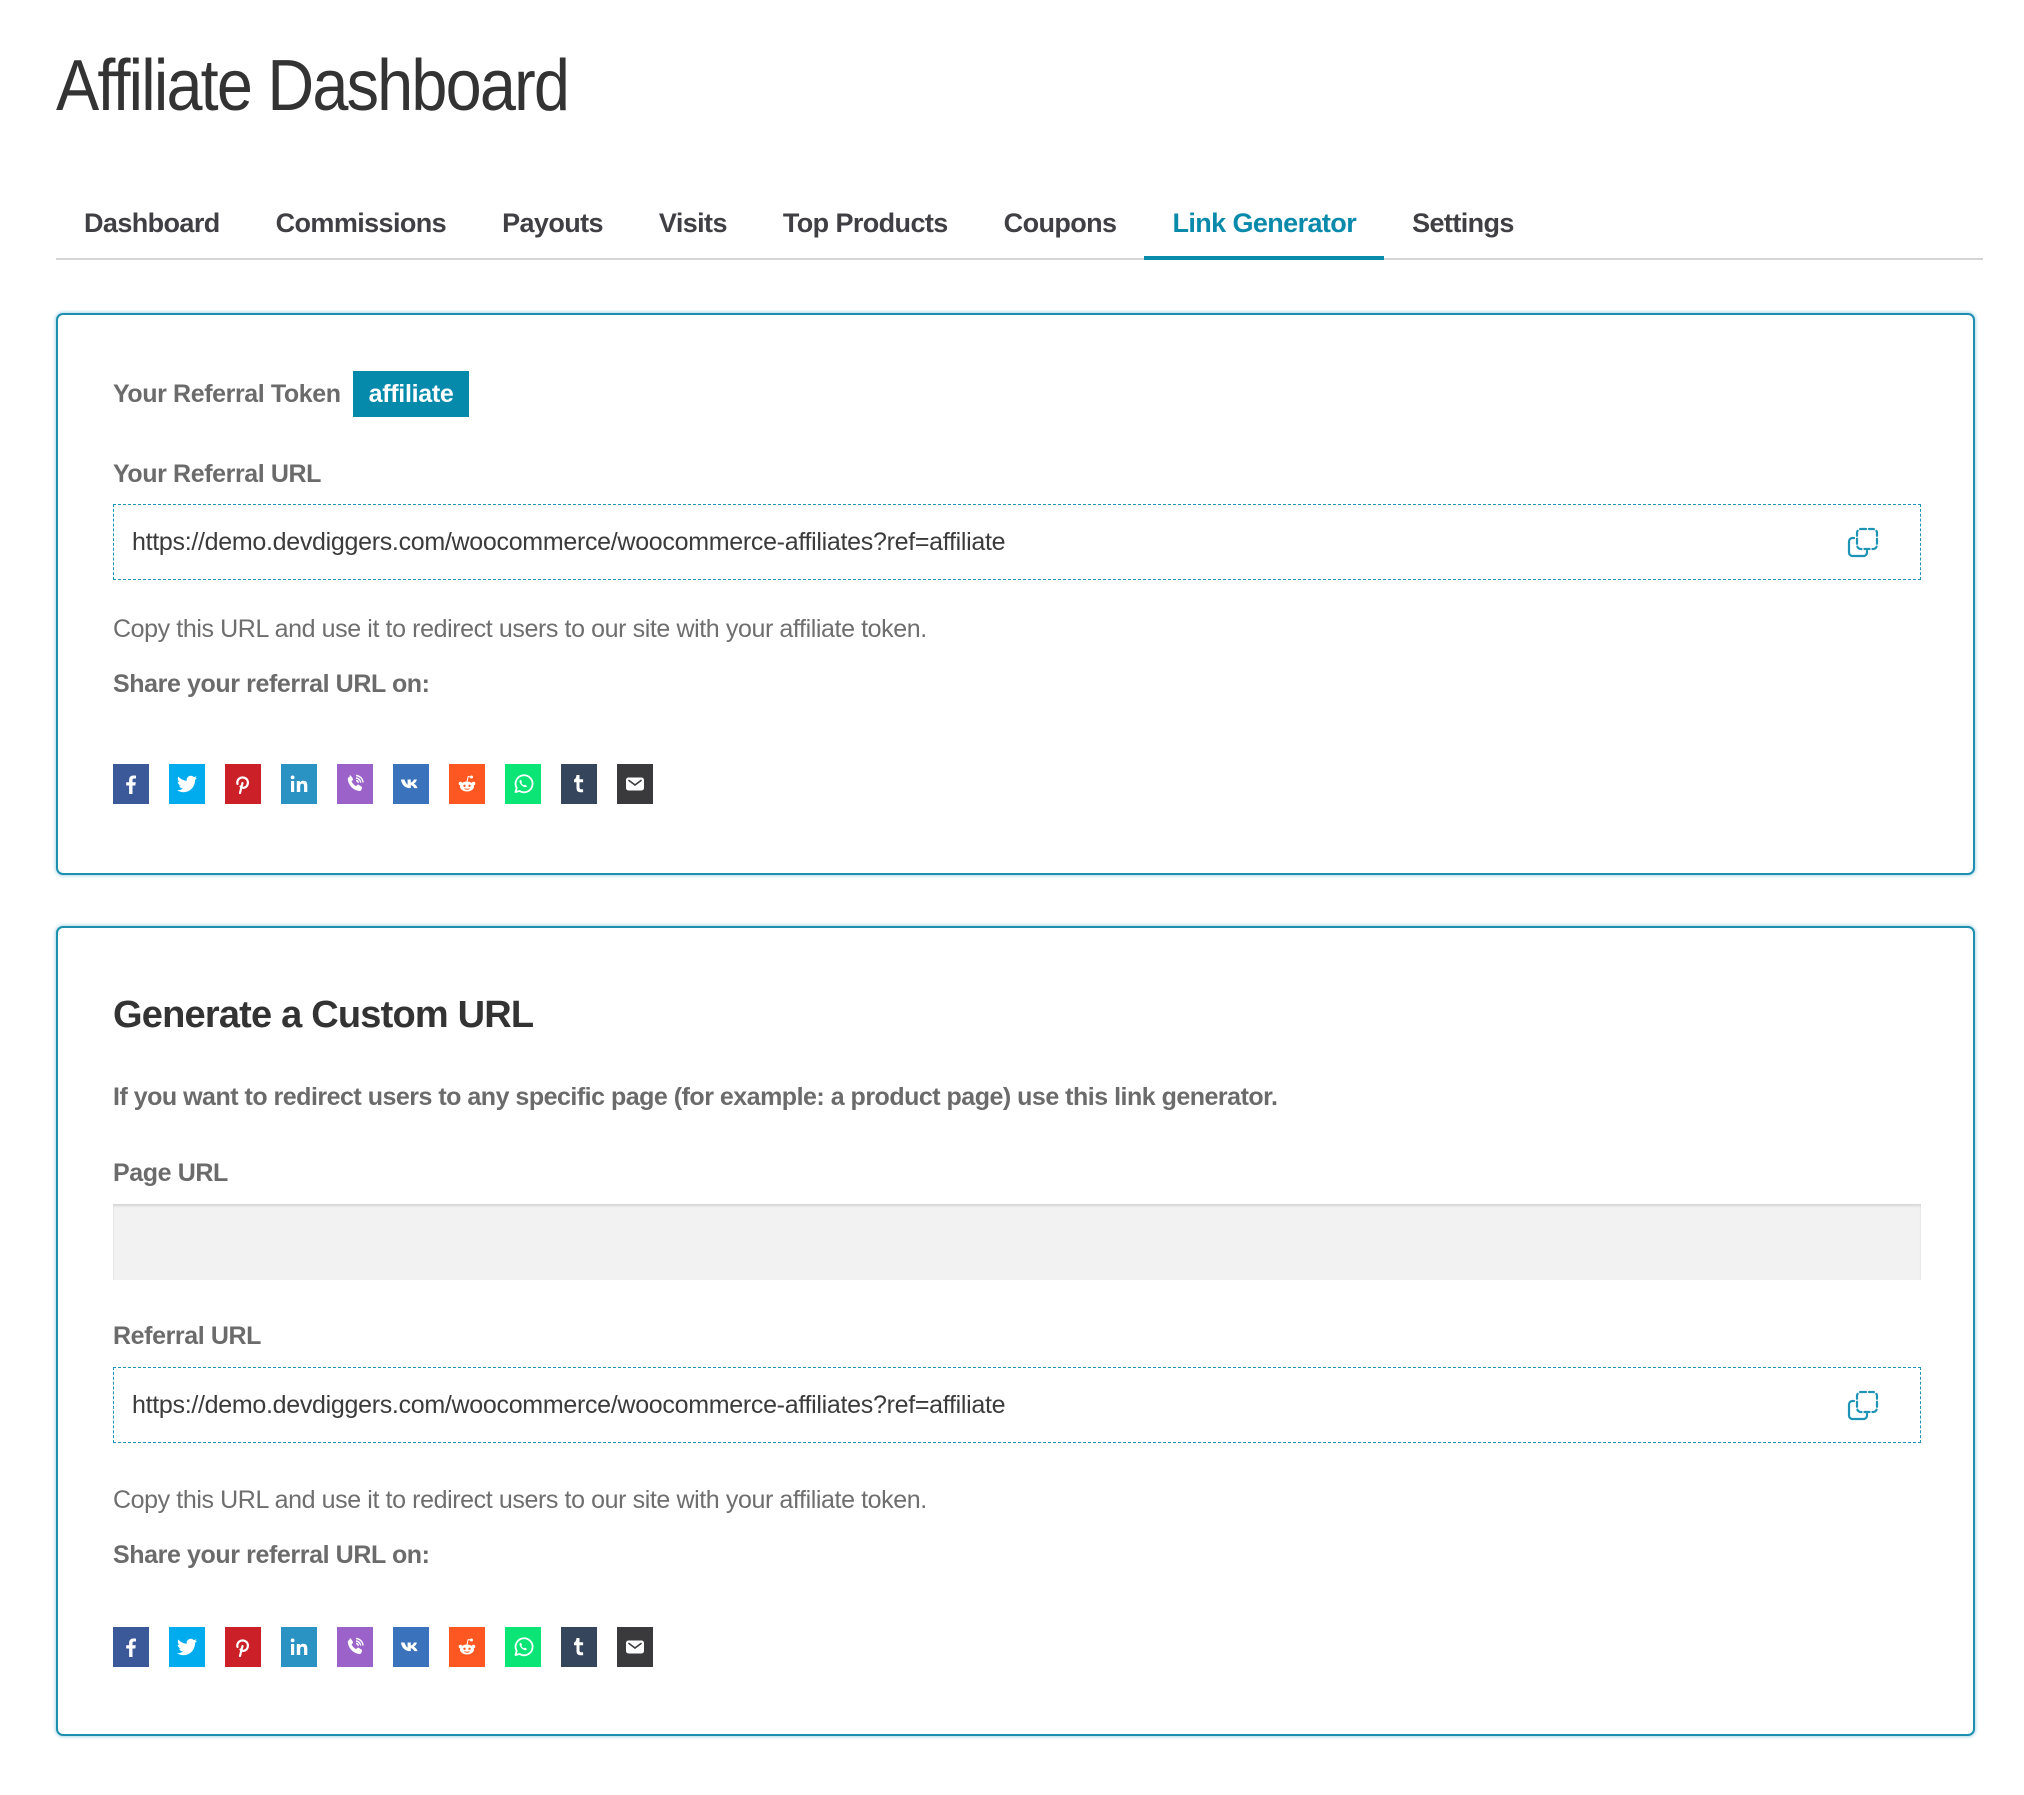 This screenshot has width=2024, height=1795. What do you see at coordinates (1463, 223) in the screenshot?
I see `tab-settings: Settings` at bounding box center [1463, 223].